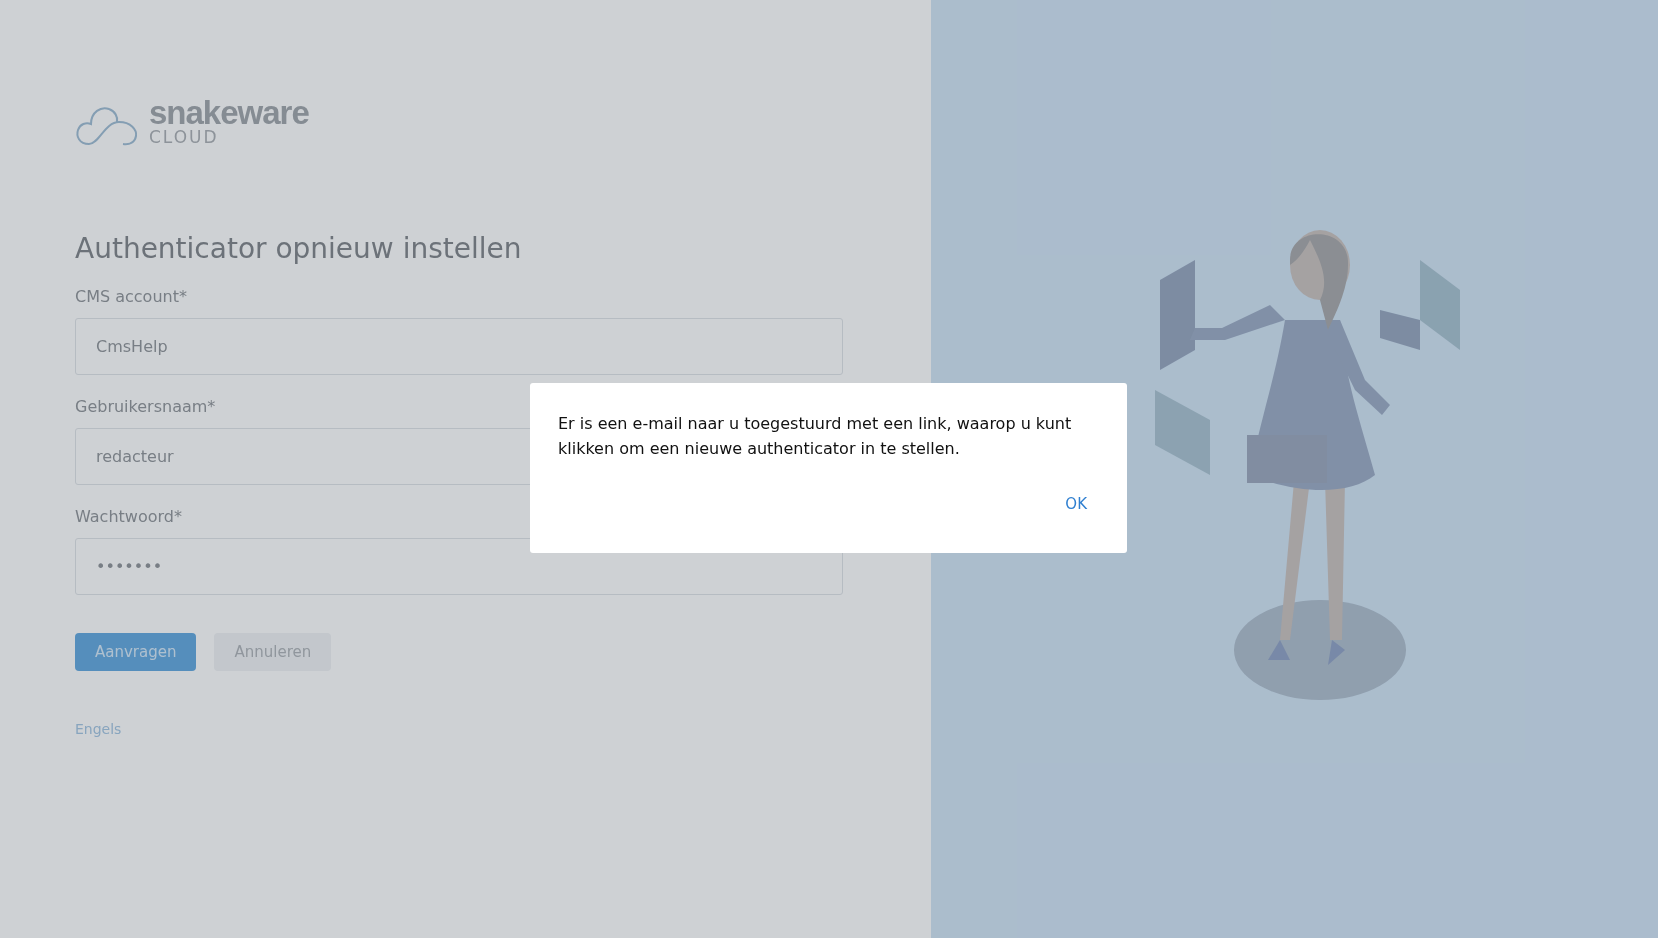 Image resolution: width=1658 pixels, height=938 pixels. I want to click on logo-wordmark: snakeware, so click(229, 112).